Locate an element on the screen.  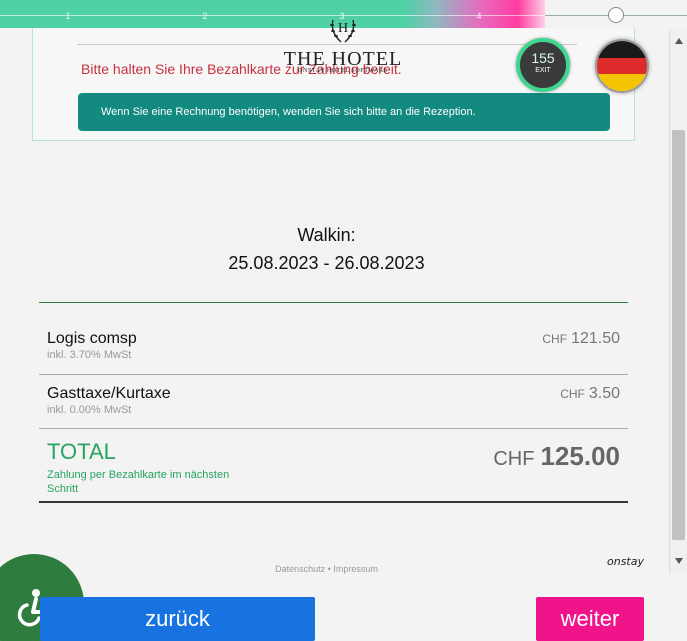
laurel-crest-icon: H is located at coordinates (343, 31).